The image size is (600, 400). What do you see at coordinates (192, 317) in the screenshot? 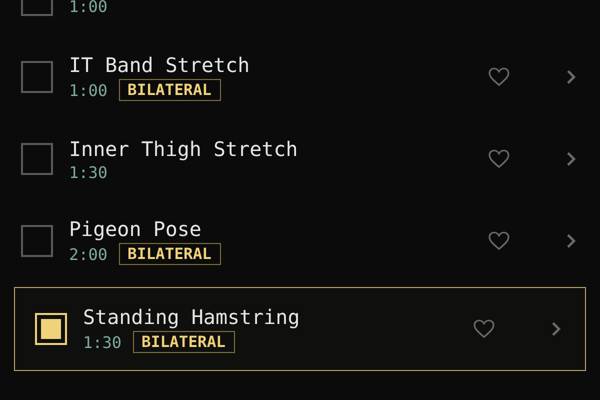
I see `exercise-name: Standing Hamstring` at bounding box center [192, 317].